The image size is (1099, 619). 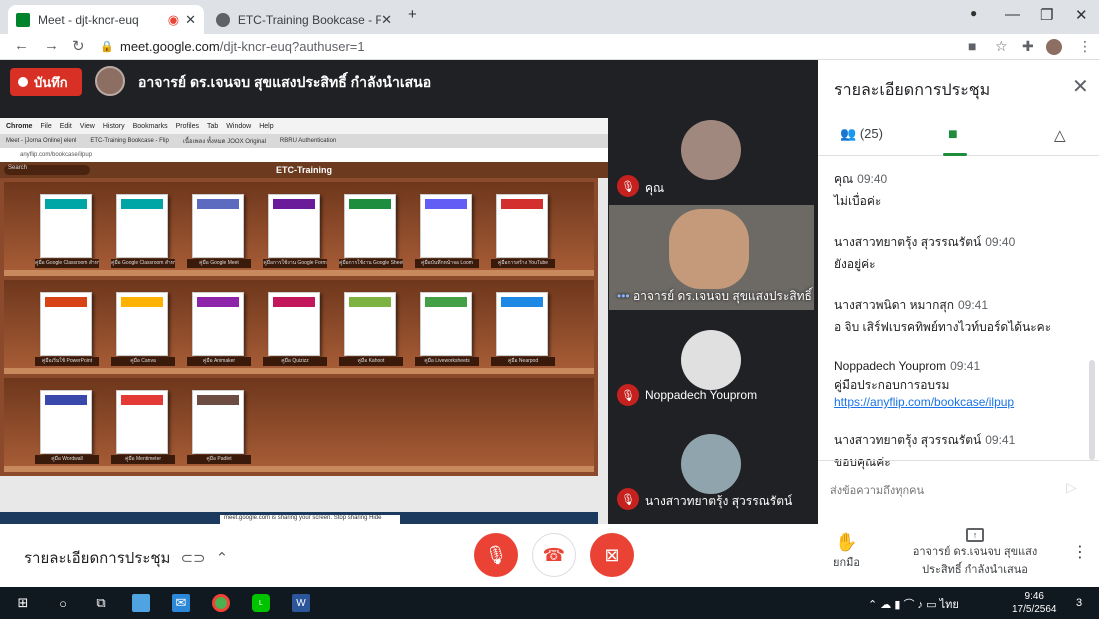 What do you see at coordinates (242, 46) in the screenshot?
I see `url-field: meet.google.com/djt-kncr-euq?authuser=1` at bounding box center [242, 46].